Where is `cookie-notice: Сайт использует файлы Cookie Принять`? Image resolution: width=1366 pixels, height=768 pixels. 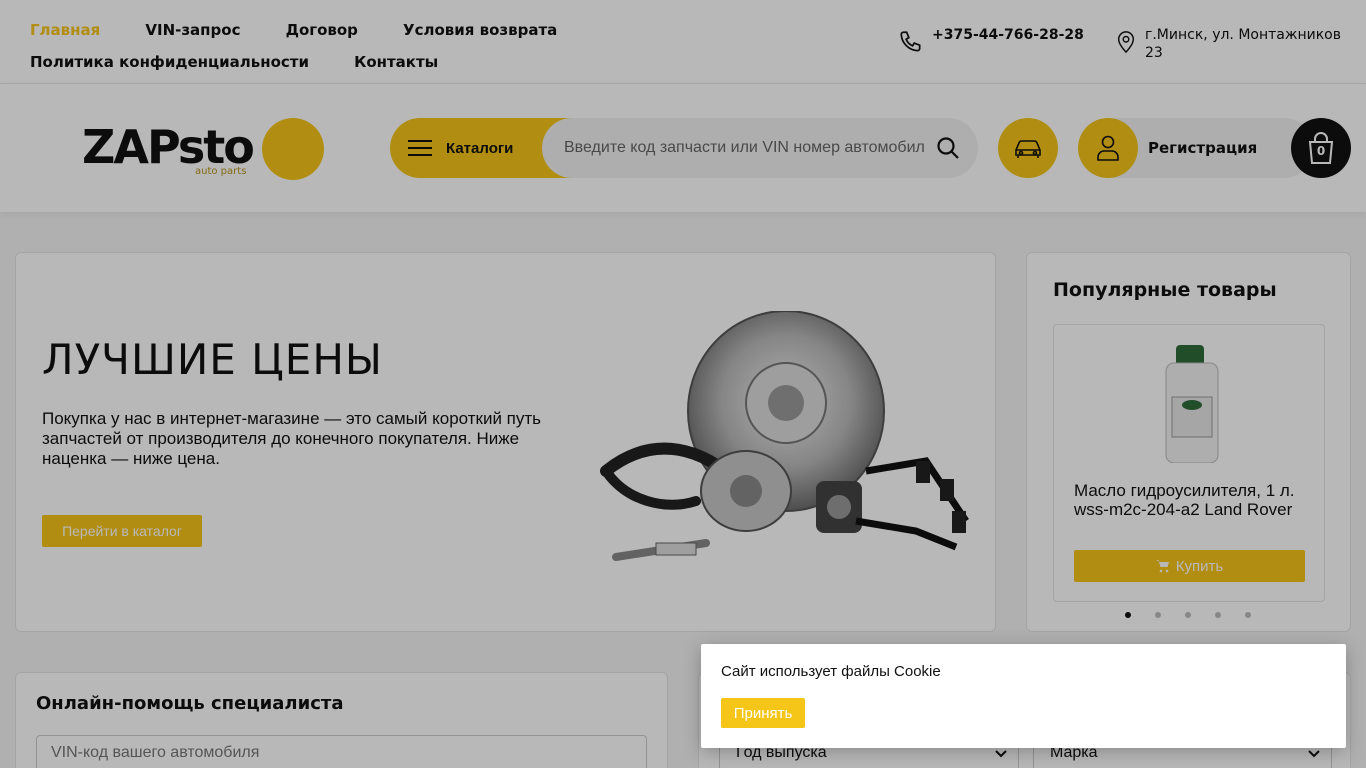
cookie-notice: Сайт использует файлы Cookie Принять is located at coordinates (1023, 696).